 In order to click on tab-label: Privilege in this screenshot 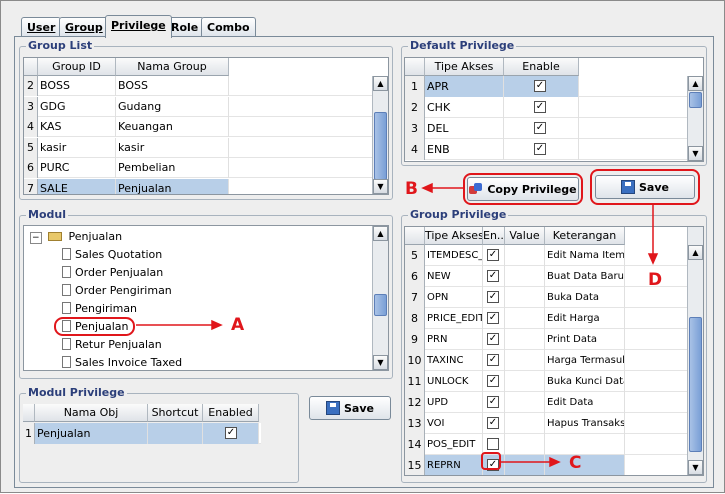, I will do `click(138, 25)`.